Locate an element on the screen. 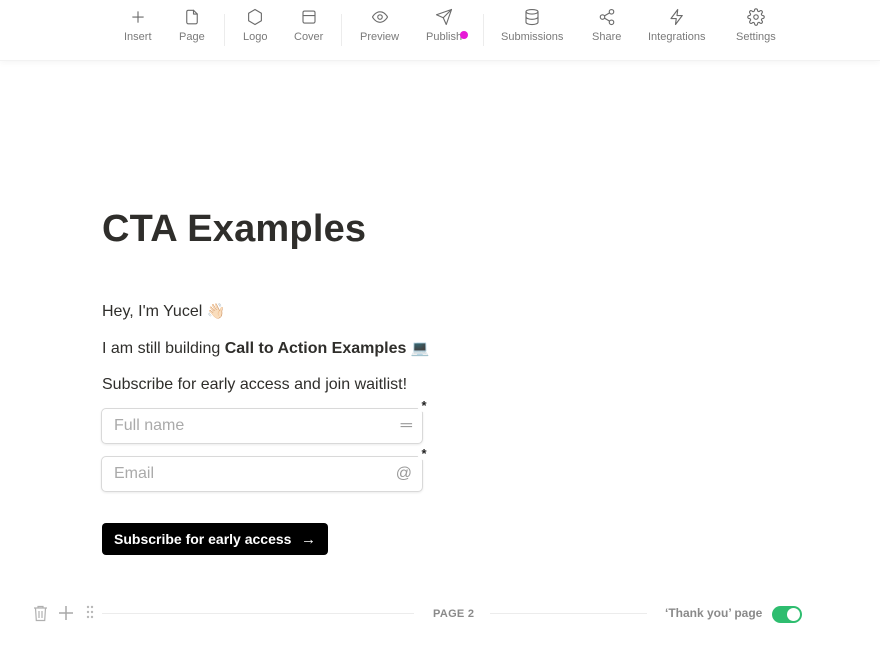 Image resolution: width=880 pixels, height=664 pixels. page-title: CTA Examples is located at coordinates (234, 229).